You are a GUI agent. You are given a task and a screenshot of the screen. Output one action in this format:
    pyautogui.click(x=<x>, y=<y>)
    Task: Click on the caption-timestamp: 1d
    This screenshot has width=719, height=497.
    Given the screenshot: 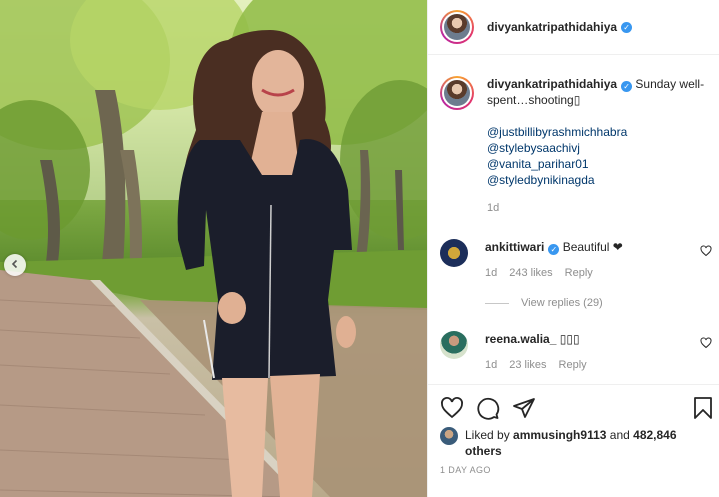 What is the action you would take?
    pyautogui.click(x=597, y=208)
    